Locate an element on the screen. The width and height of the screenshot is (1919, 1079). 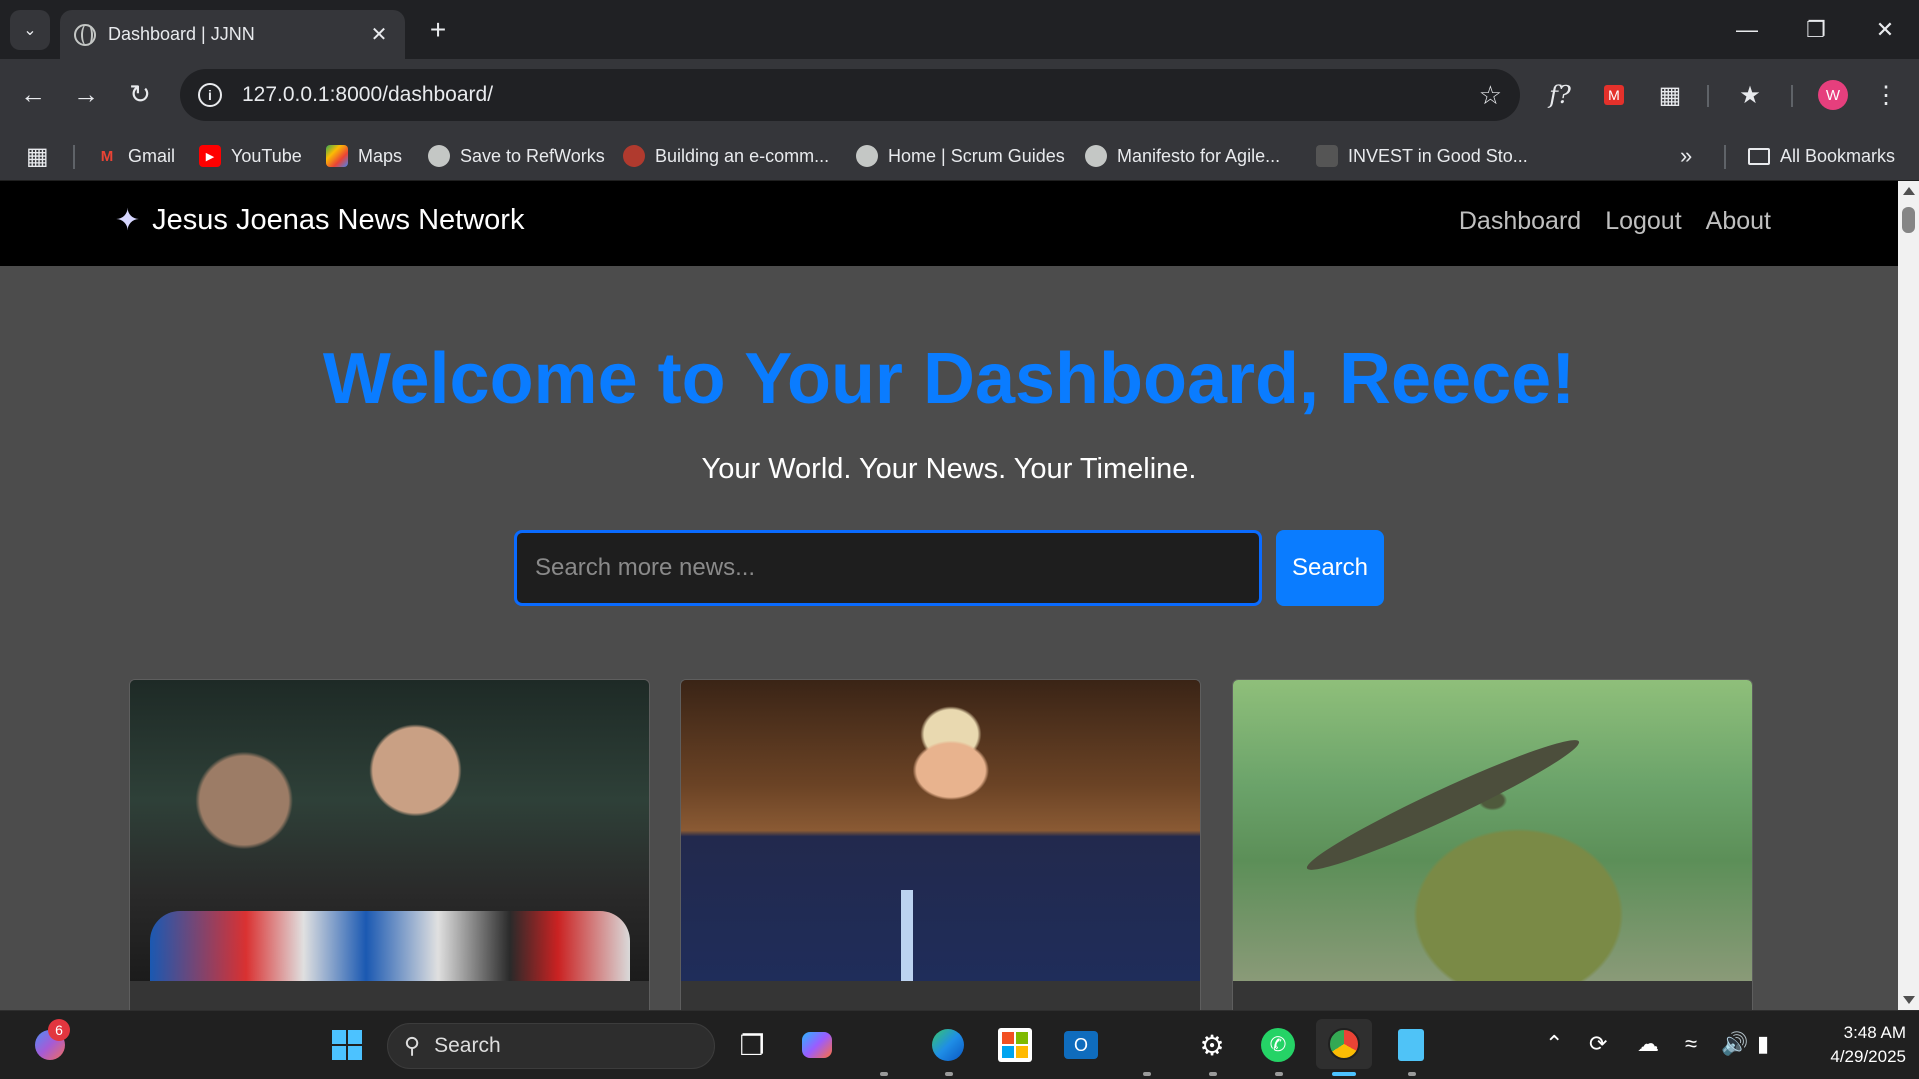
show-hidden-icons-chevron-icon: ⌃ is located at coordinates (1554, 1044).